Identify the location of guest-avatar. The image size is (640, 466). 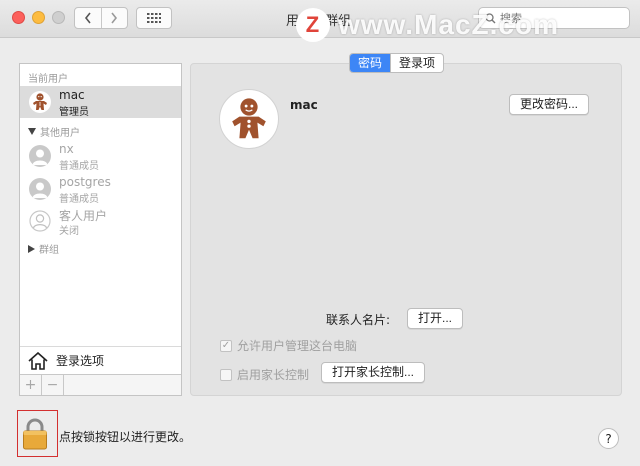
(40, 221).